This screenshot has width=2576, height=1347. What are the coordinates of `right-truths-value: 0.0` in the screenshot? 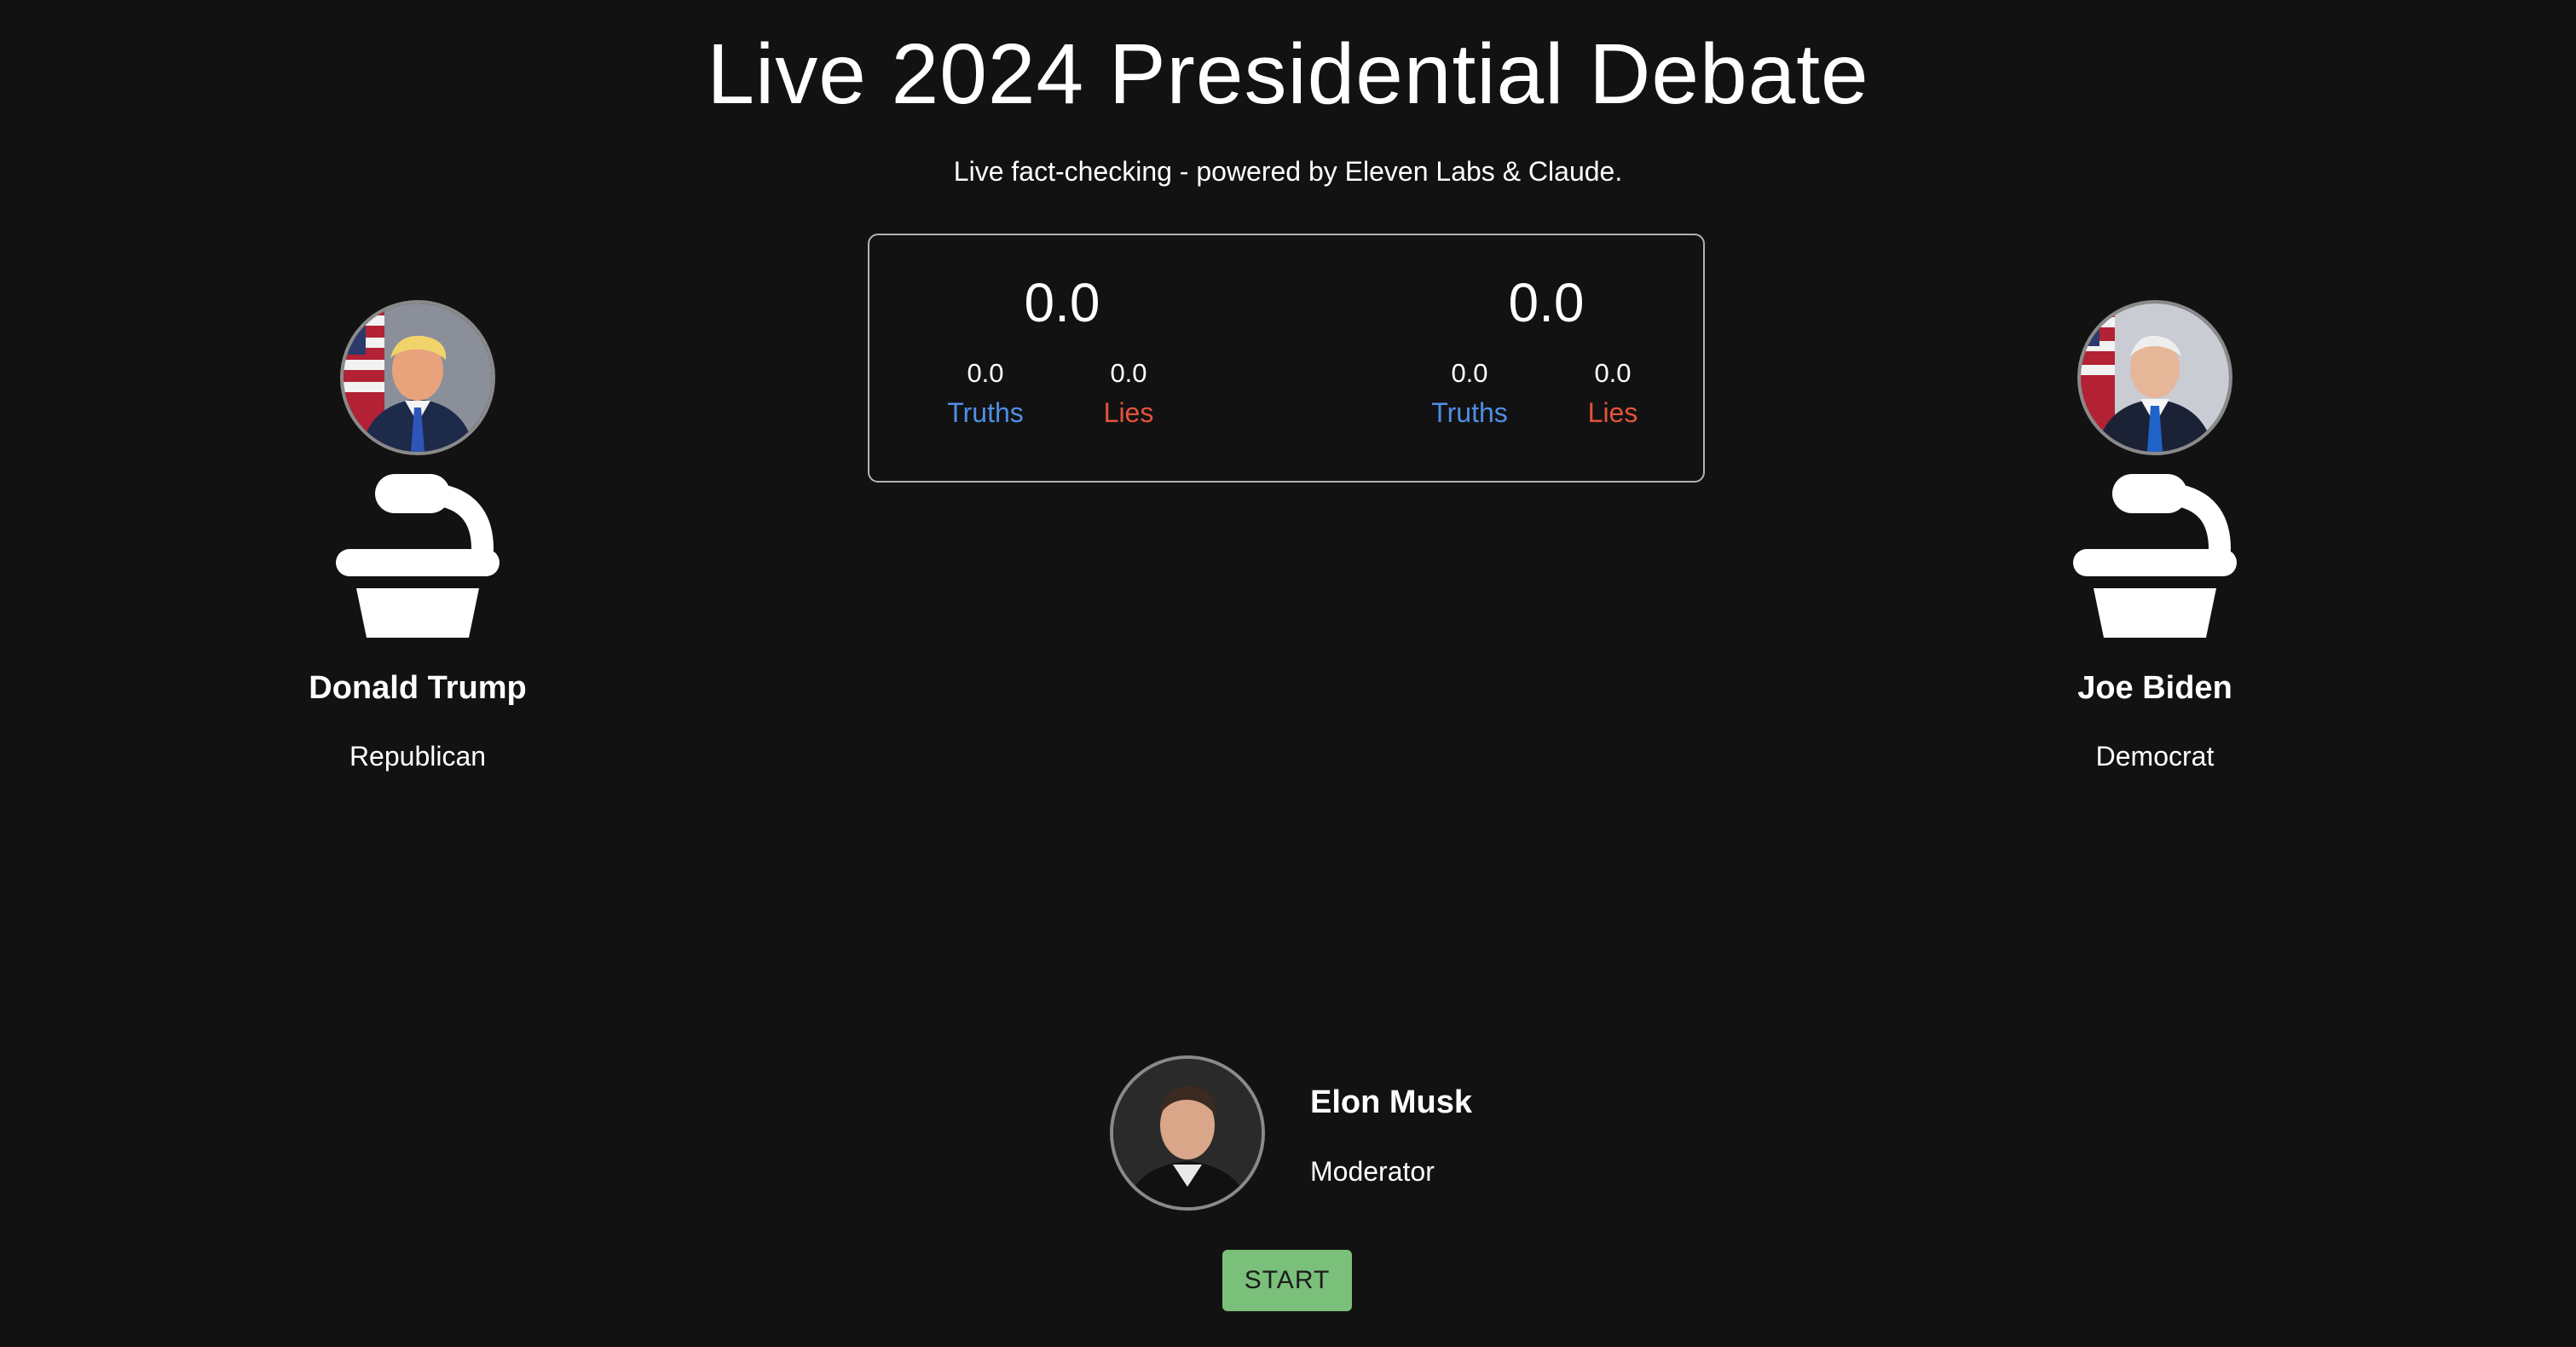 It's located at (1469, 373).